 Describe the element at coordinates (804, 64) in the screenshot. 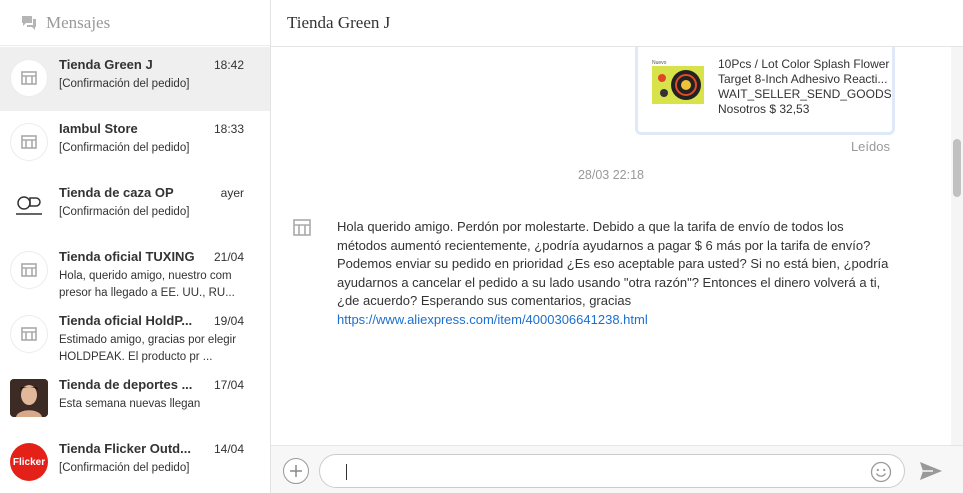

I see `product-title-line1: 10Pcs / Lot Color Splash Flower` at that location.